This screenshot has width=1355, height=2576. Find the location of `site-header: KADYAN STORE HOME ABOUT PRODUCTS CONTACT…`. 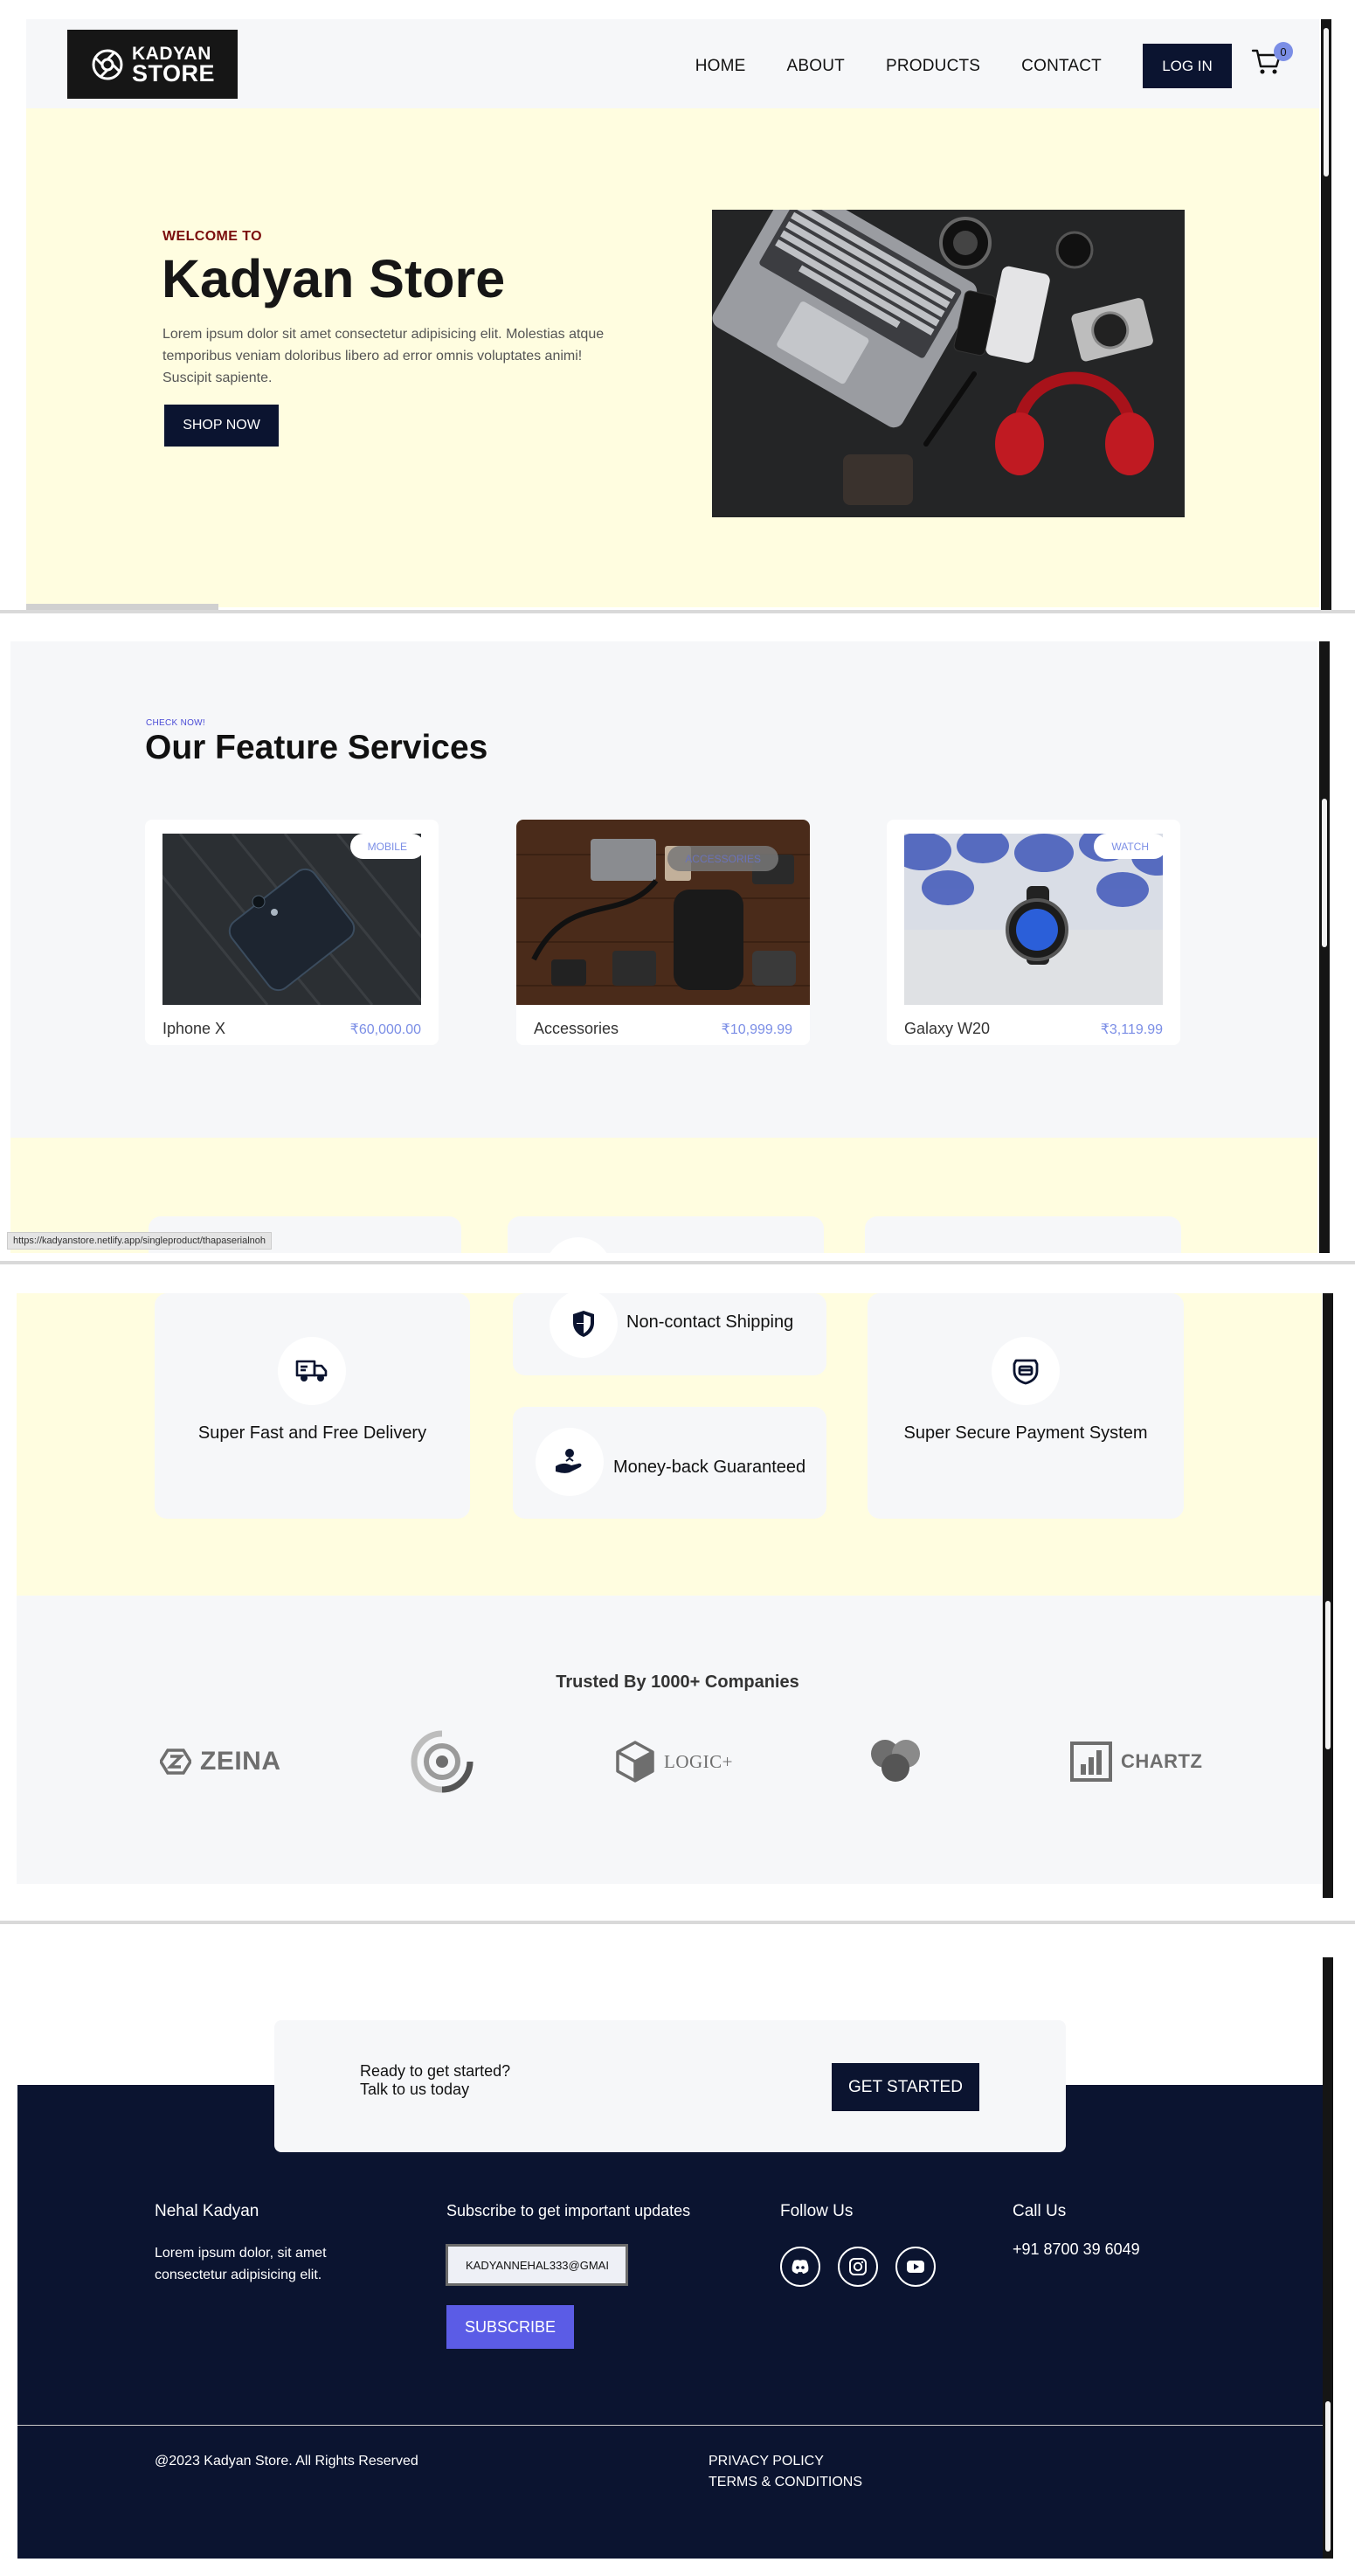

site-header: KADYAN STORE HOME ABOUT PRODUCTS CONTACT… is located at coordinates (672, 63).